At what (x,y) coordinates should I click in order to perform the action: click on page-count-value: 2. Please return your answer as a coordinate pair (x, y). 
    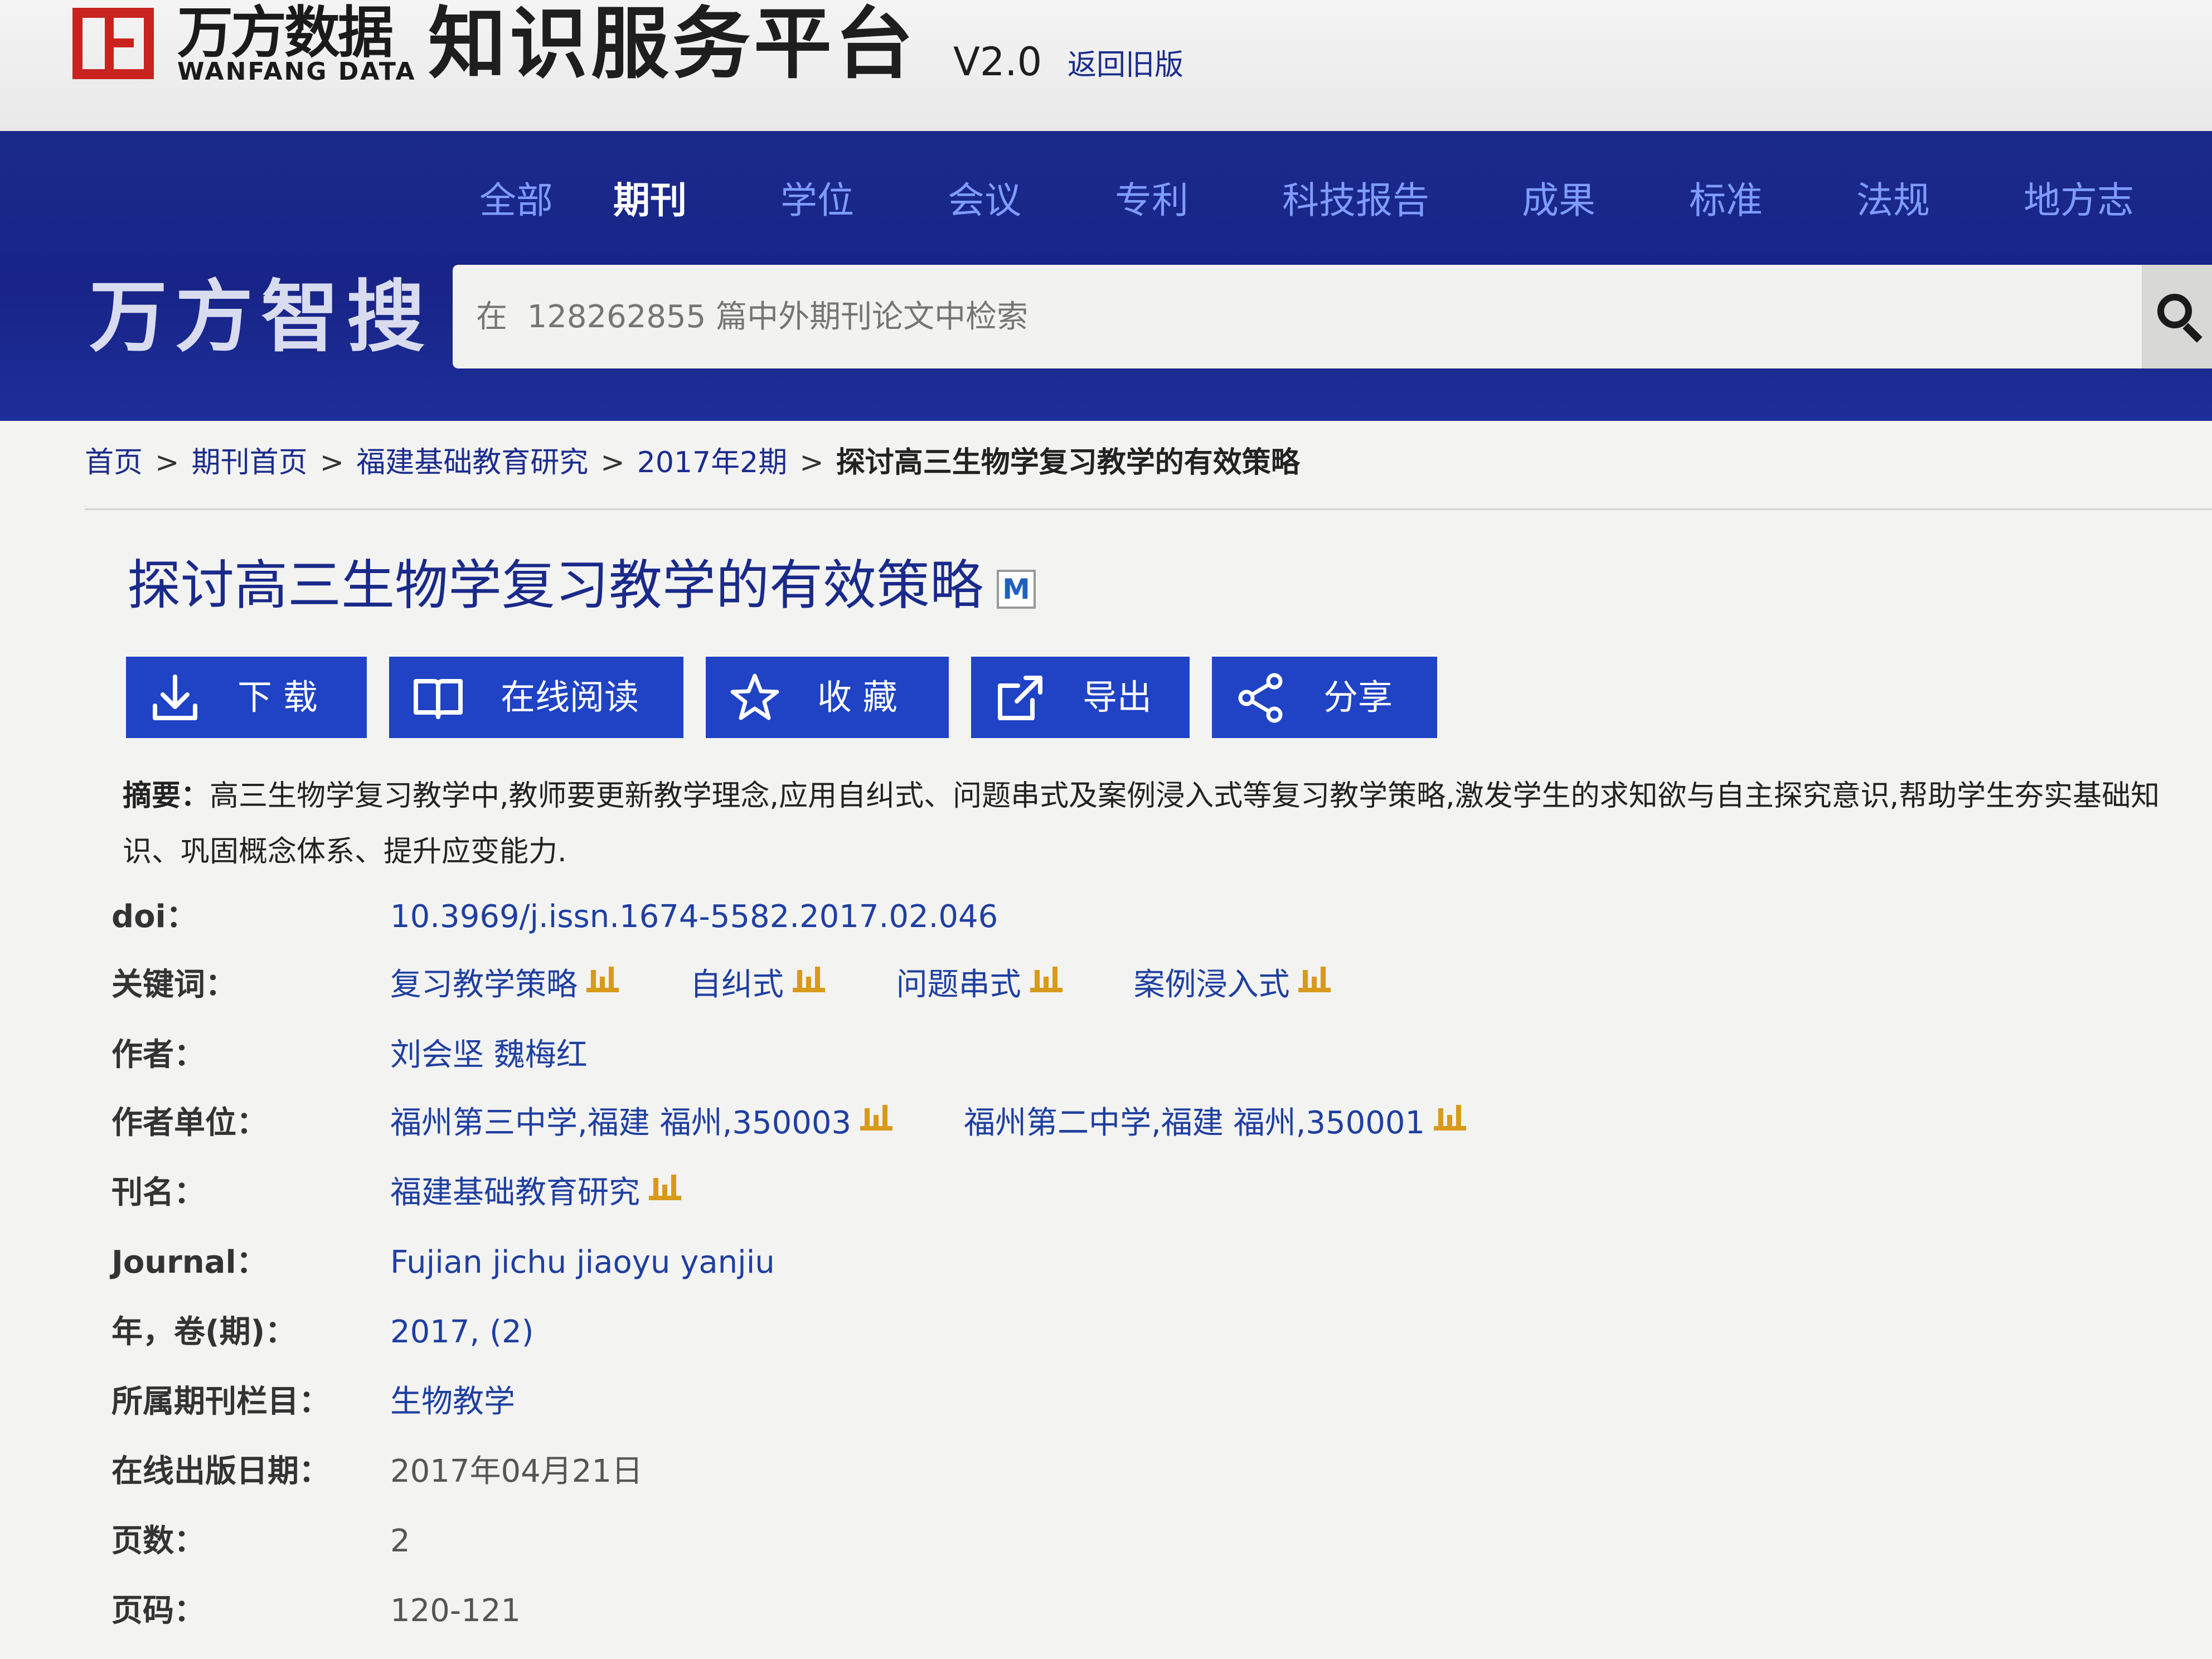
    Looking at the image, I should click on (400, 1541).